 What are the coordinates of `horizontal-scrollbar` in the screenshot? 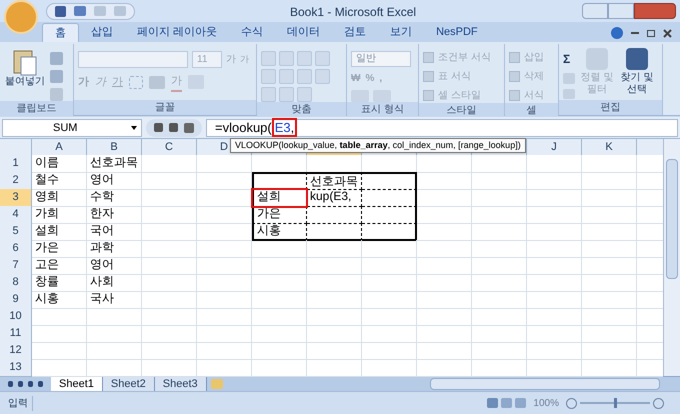 It's located at (545, 384).